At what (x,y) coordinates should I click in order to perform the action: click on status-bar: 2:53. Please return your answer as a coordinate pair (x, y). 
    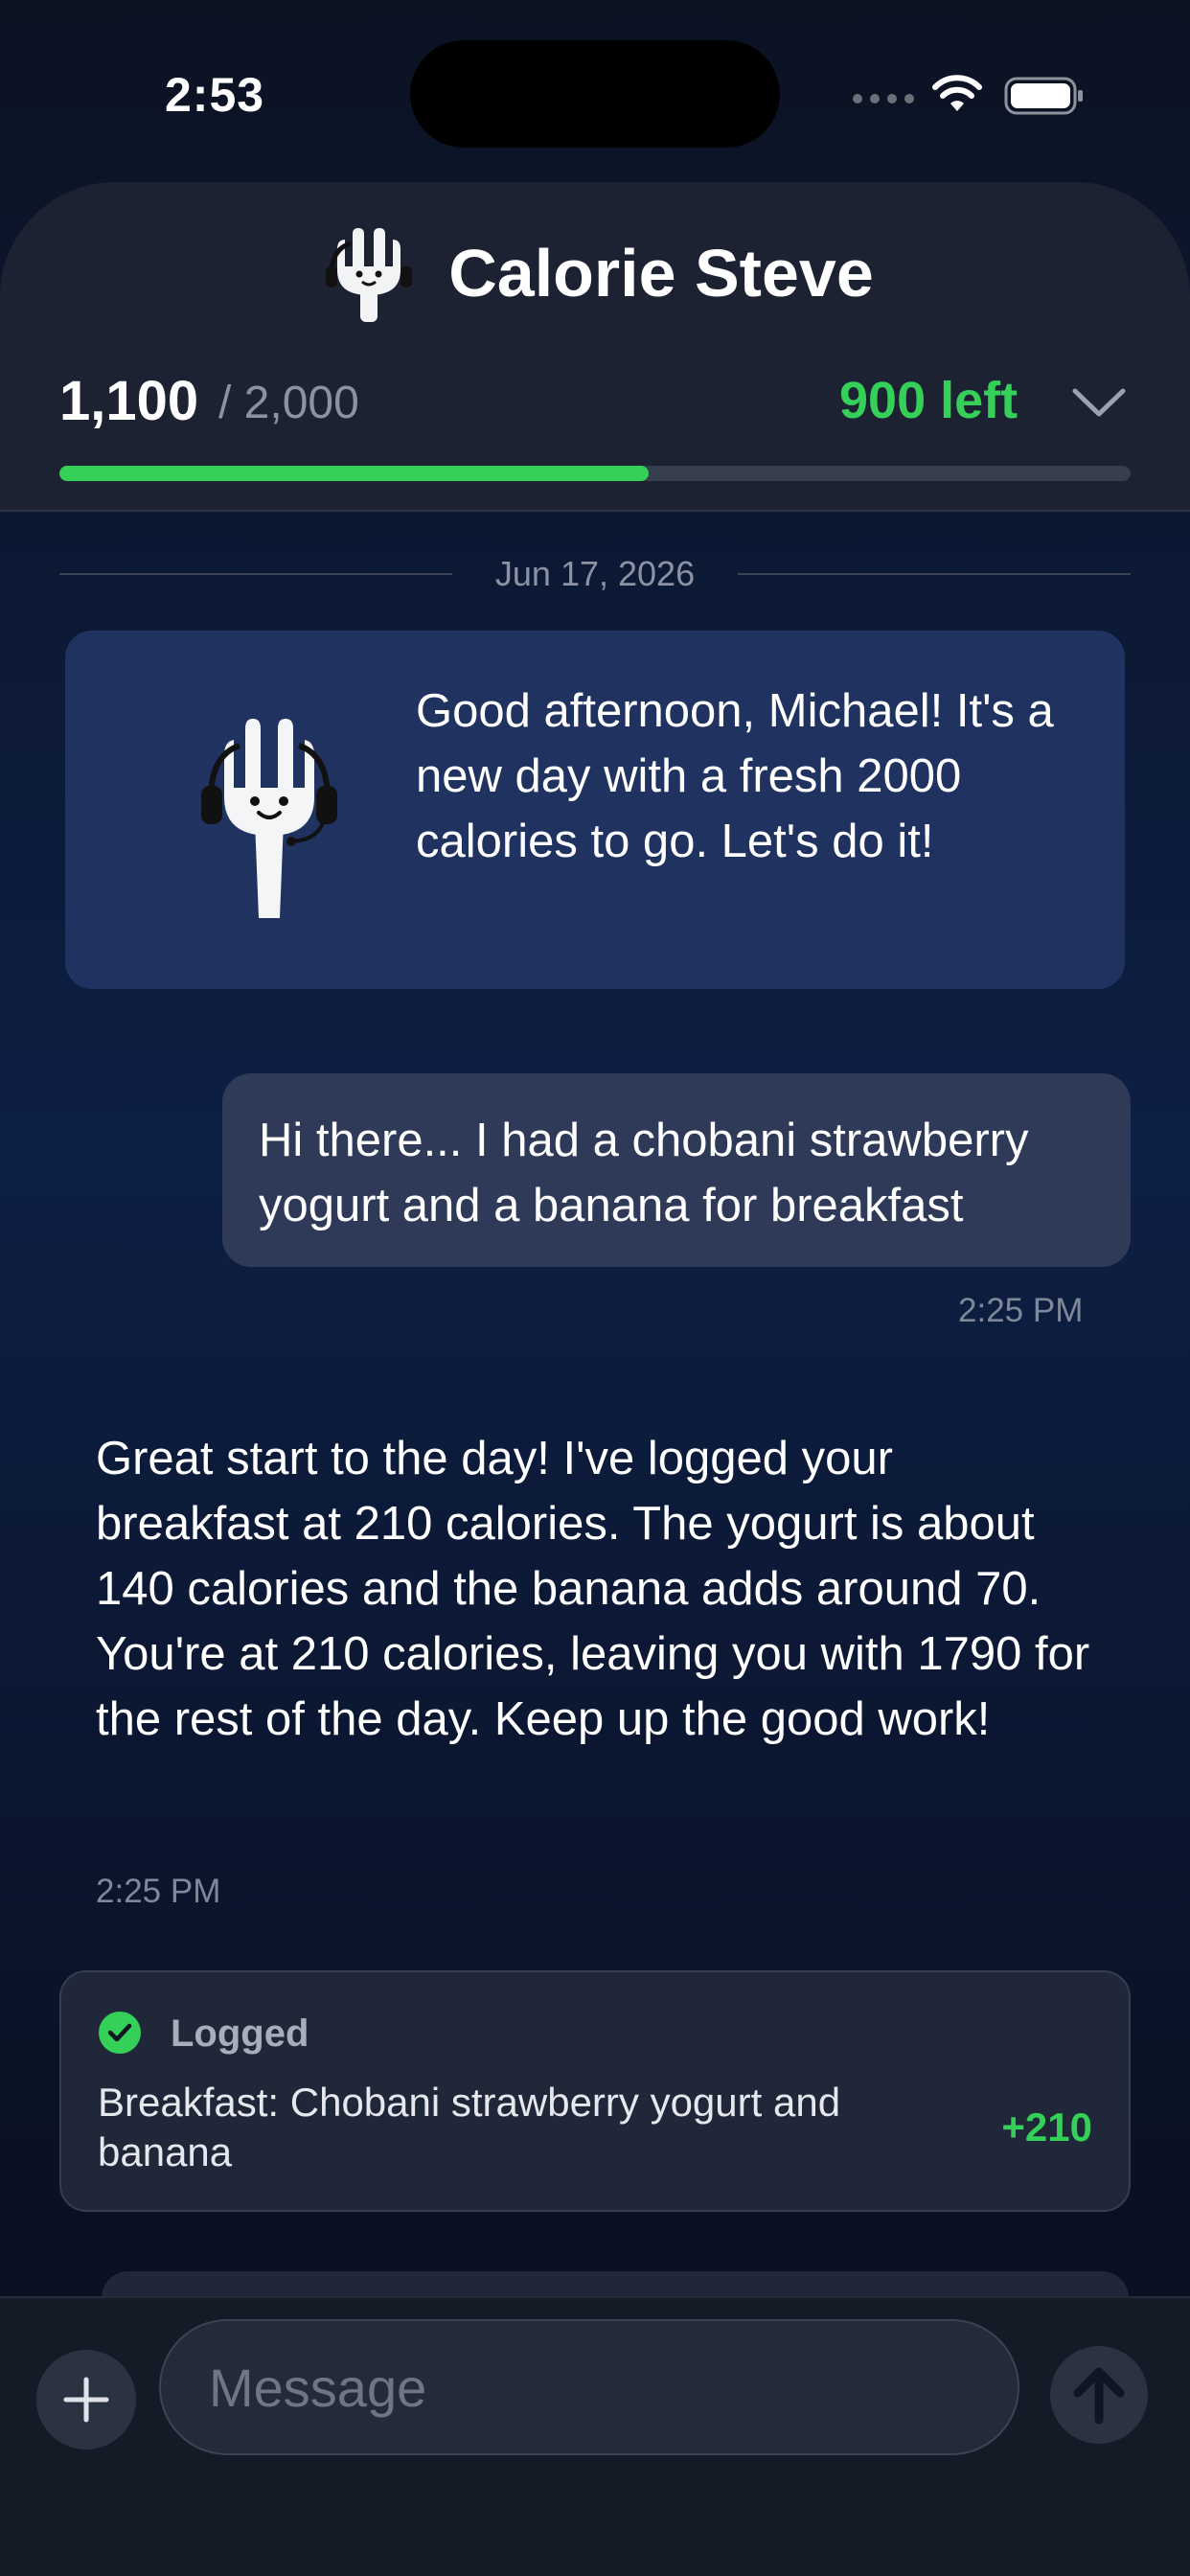
    Looking at the image, I should click on (595, 91).